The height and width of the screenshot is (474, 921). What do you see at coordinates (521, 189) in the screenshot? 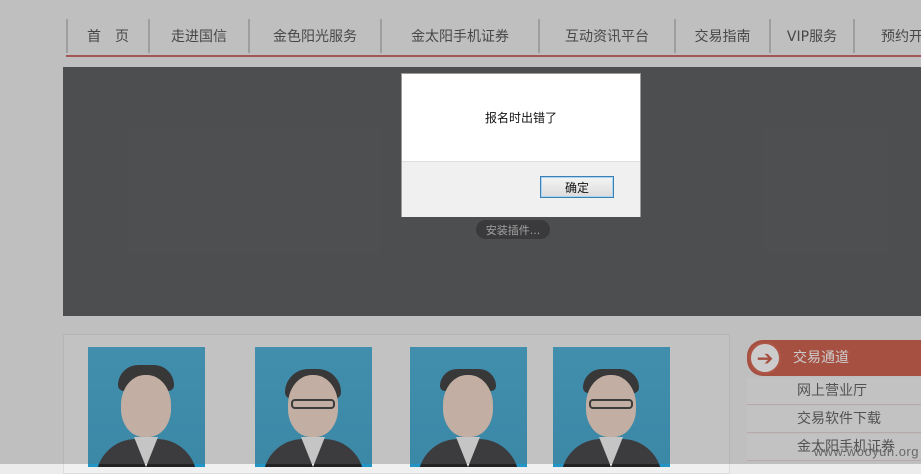
I see `dialog-footer: 确定` at bounding box center [521, 189].